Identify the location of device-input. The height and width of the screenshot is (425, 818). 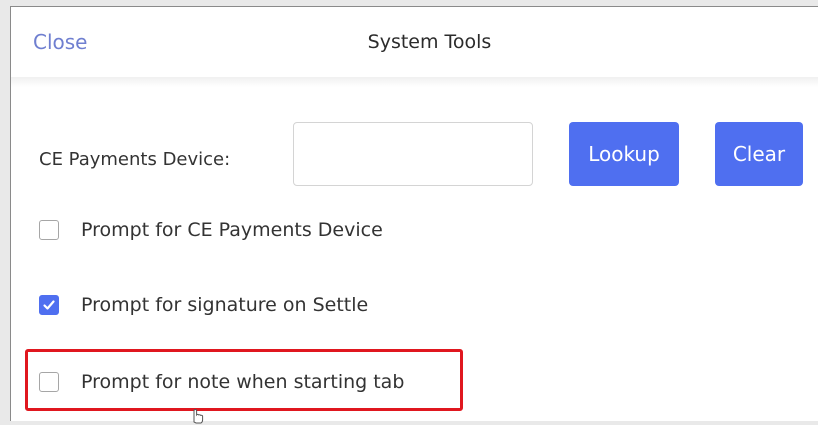
(413, 154).